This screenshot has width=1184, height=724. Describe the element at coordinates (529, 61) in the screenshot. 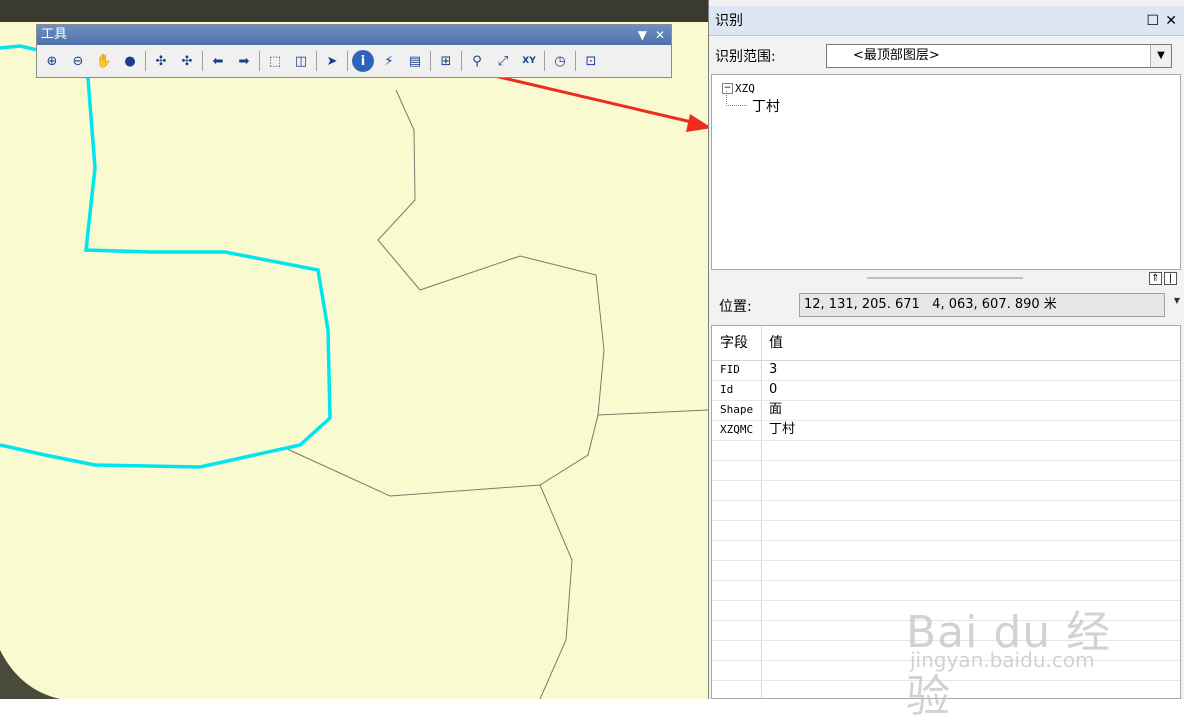

I see `go-to-xy-icon: XY` at that location.